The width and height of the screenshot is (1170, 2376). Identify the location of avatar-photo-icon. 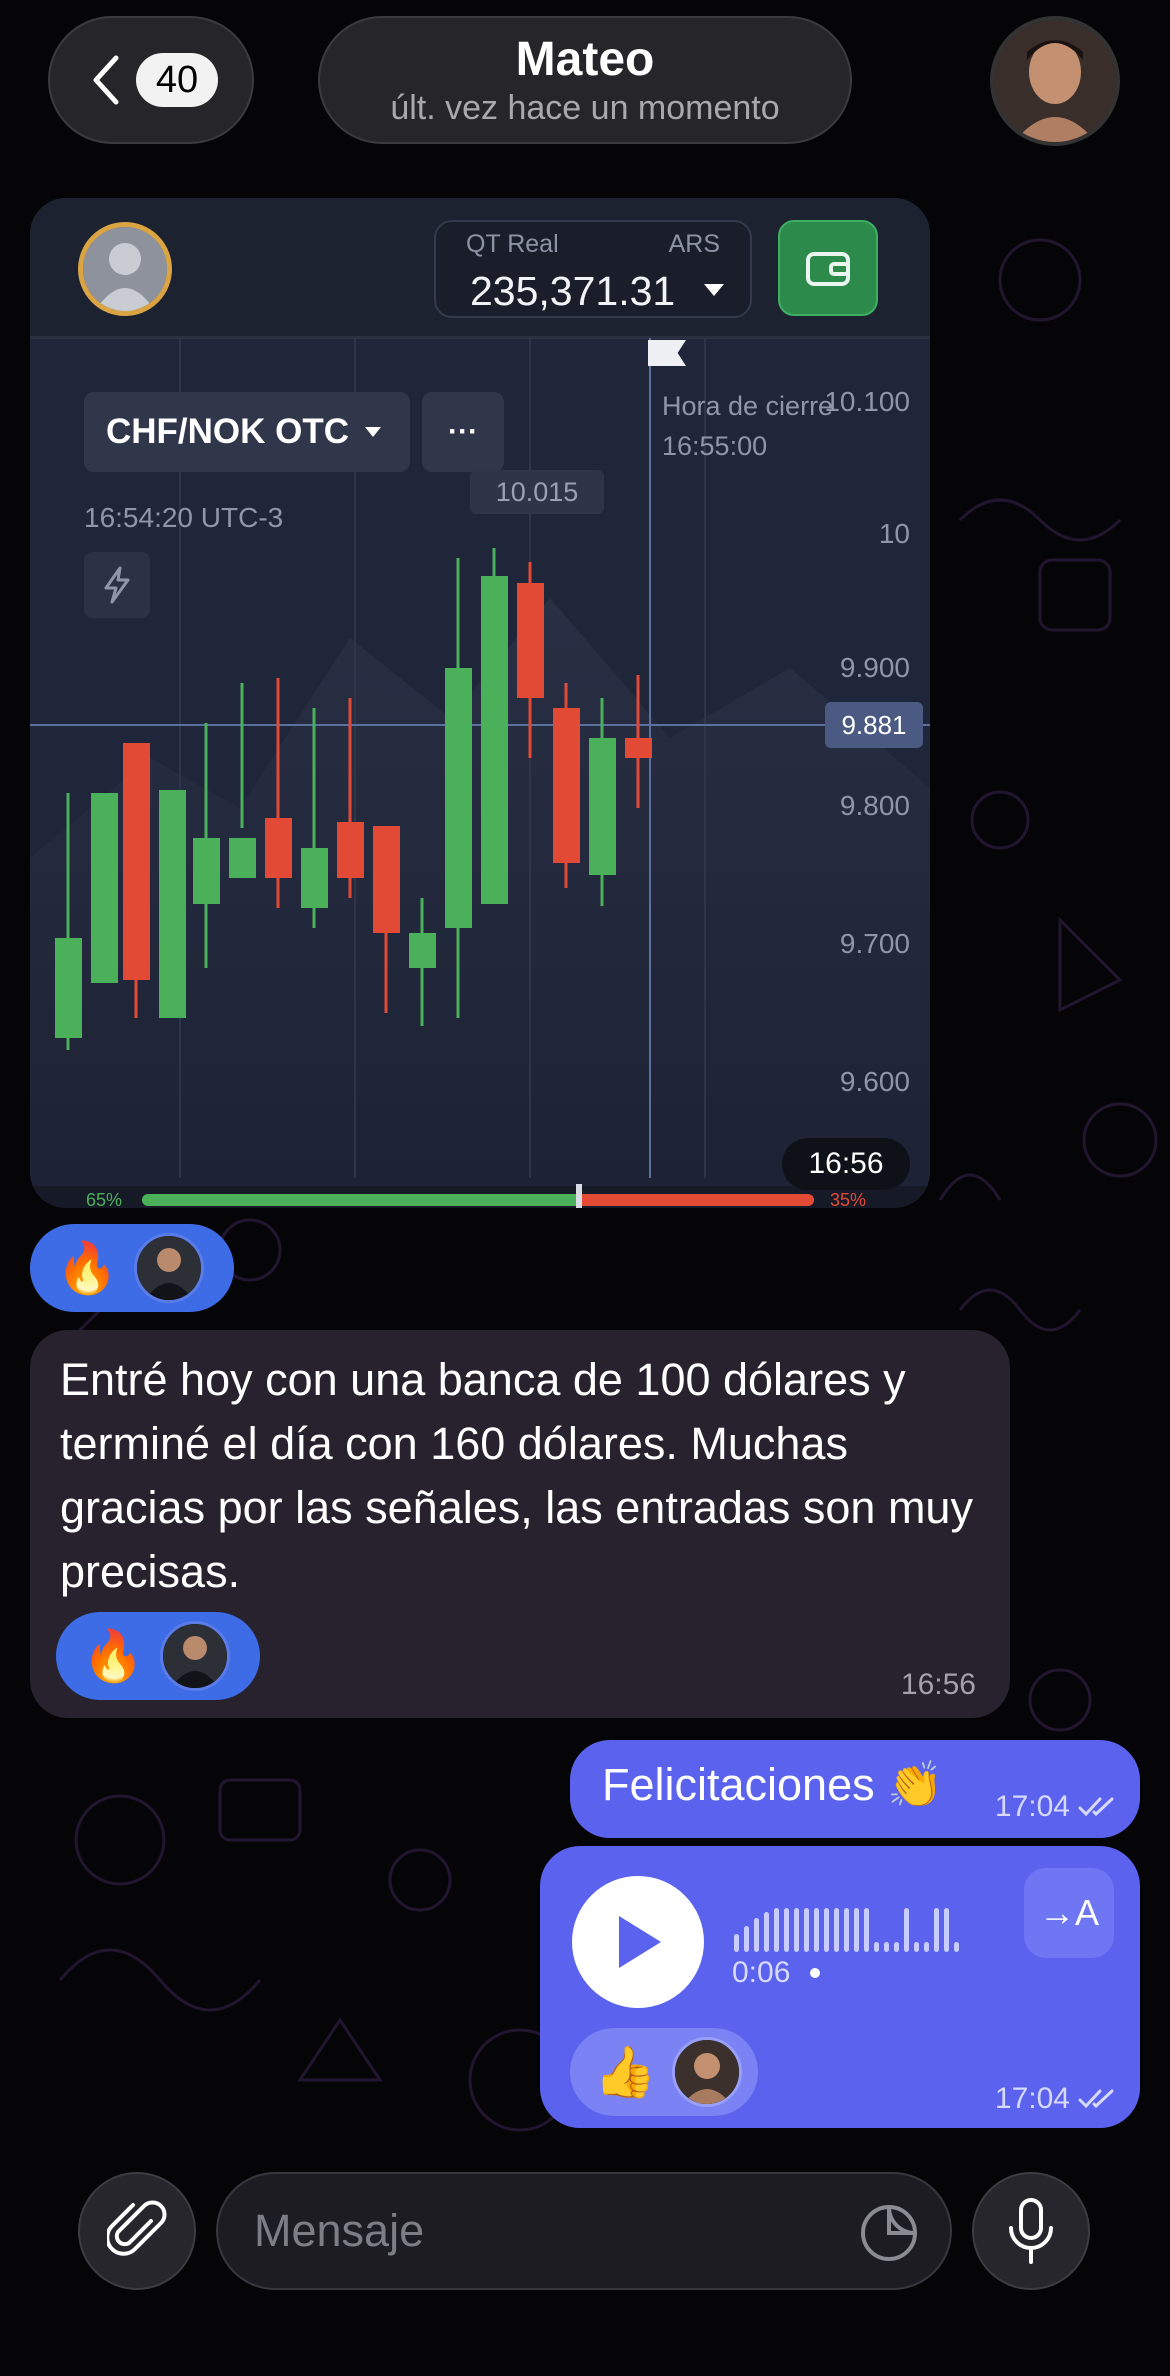
(1055, 81).